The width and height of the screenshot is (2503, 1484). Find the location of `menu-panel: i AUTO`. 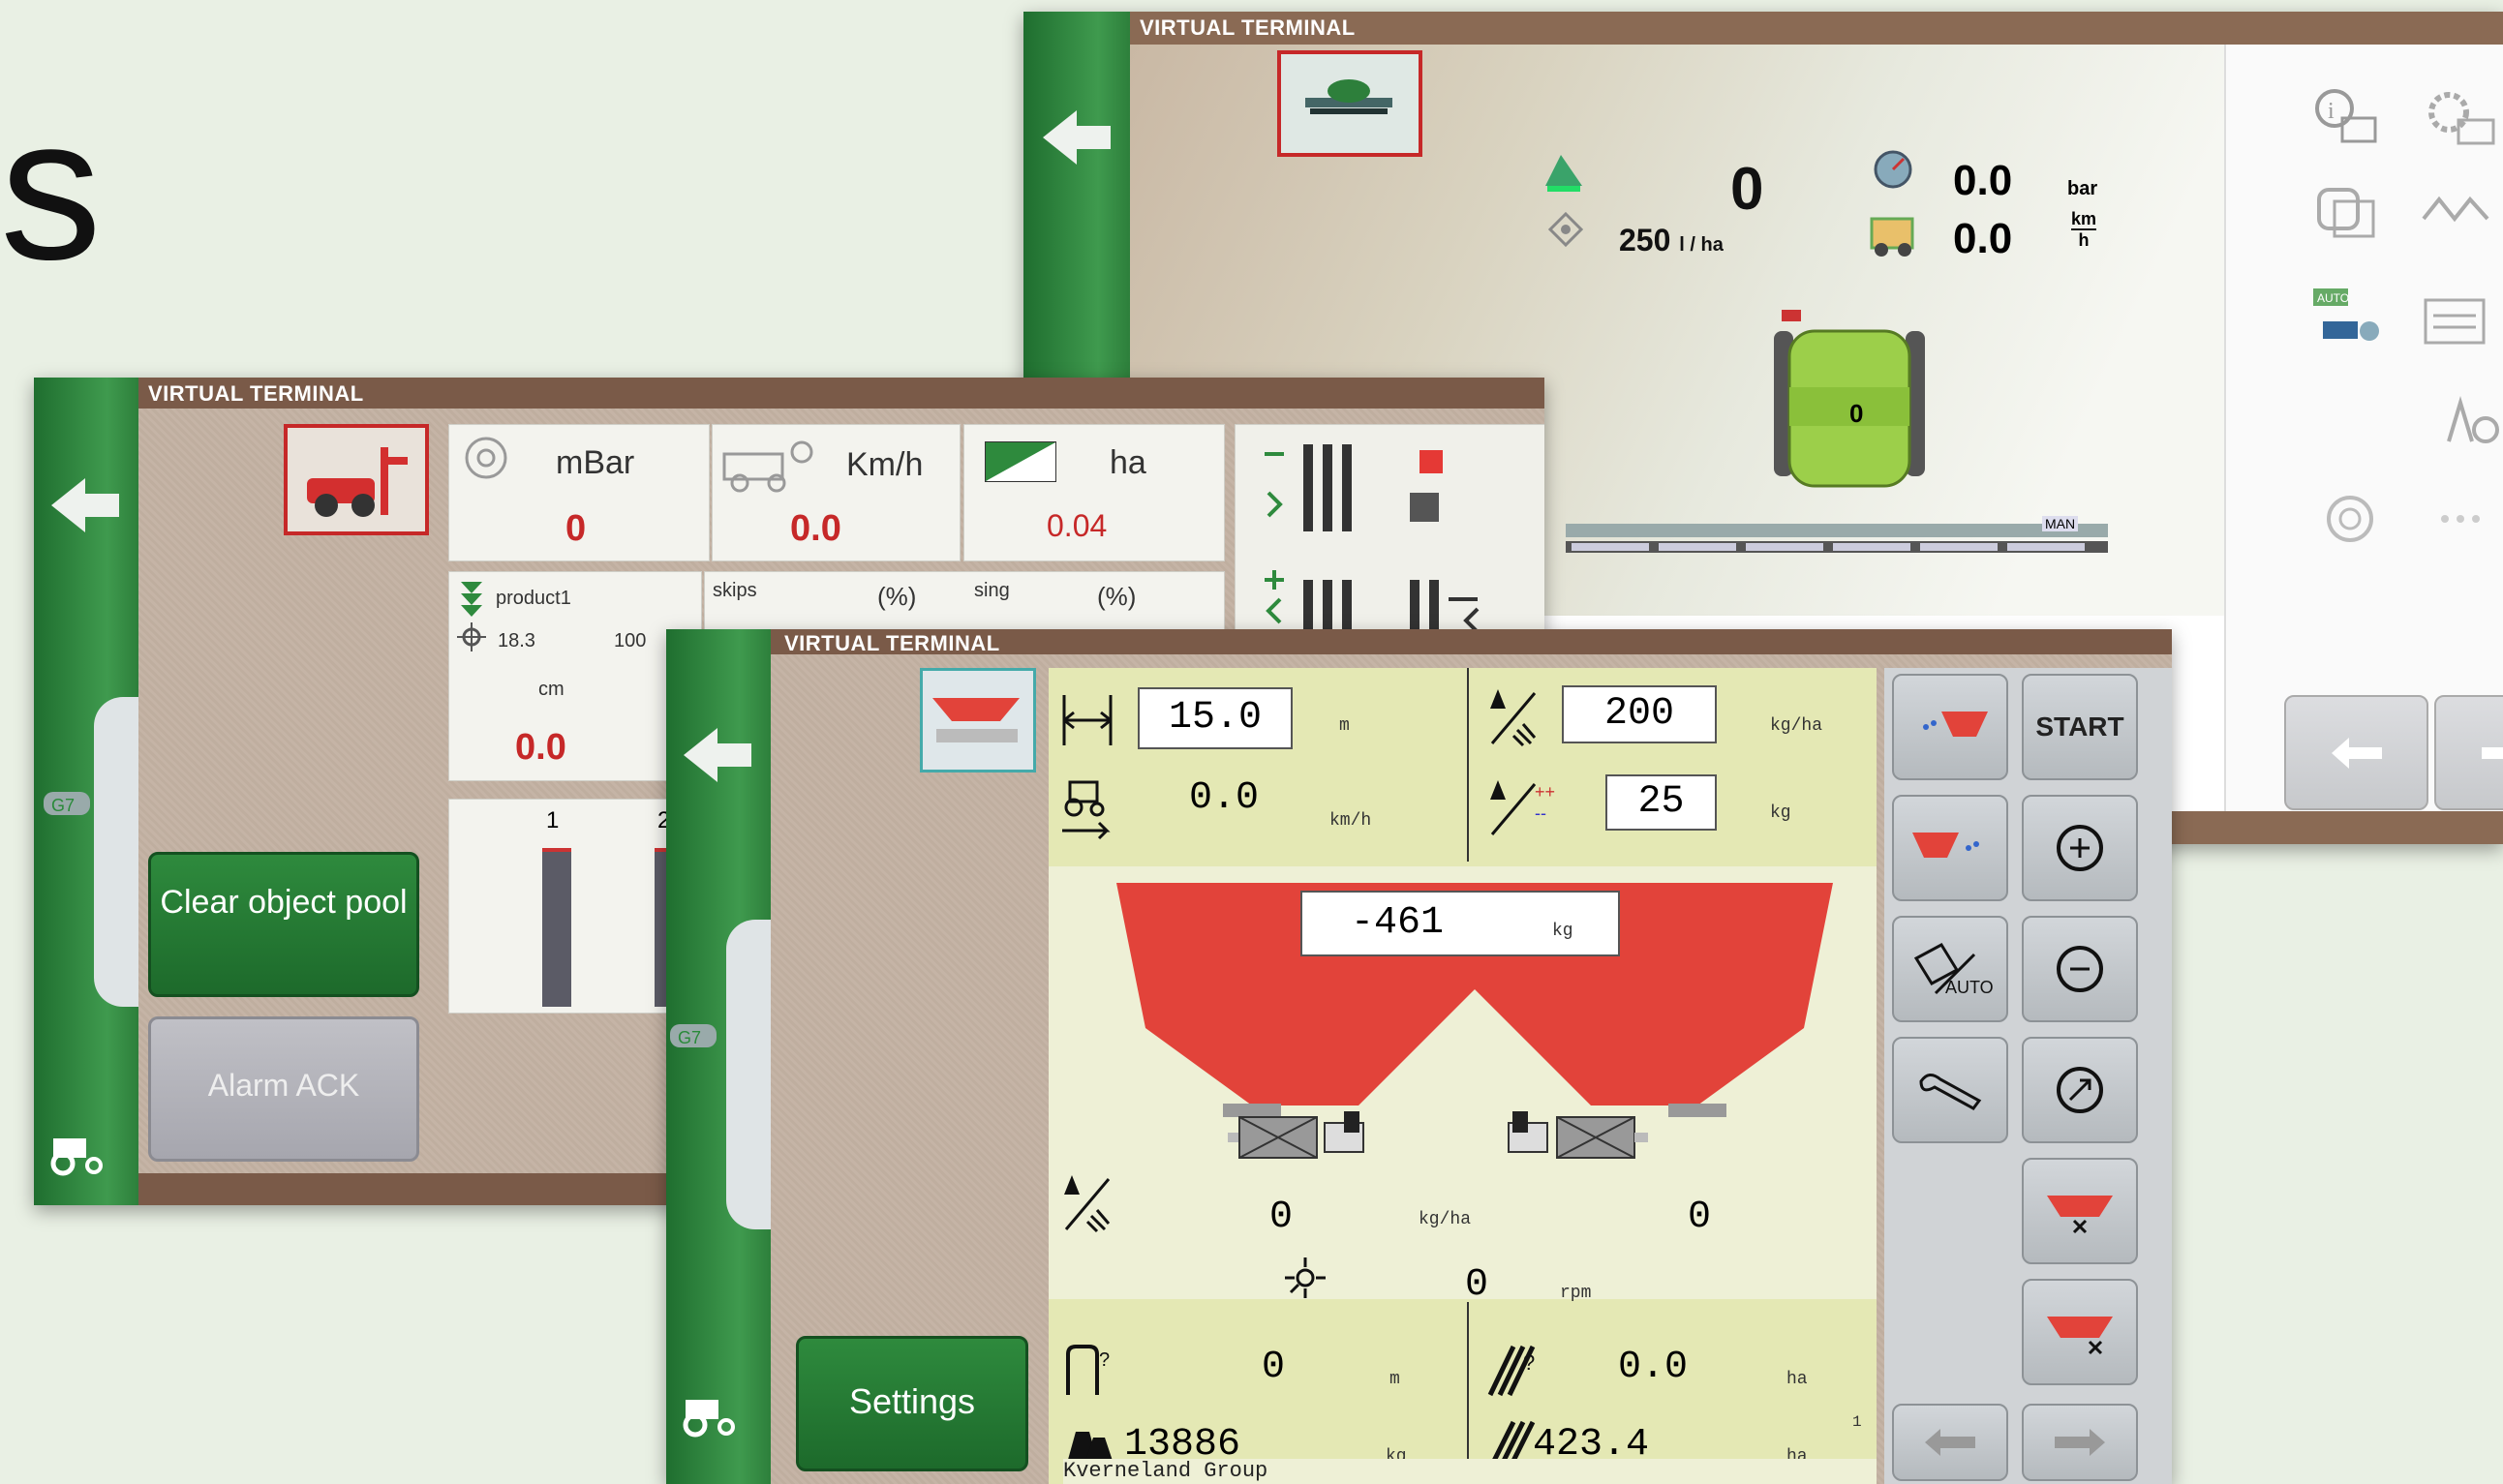

menu-panel: i AUTO is located at coordinates (2363, 444).